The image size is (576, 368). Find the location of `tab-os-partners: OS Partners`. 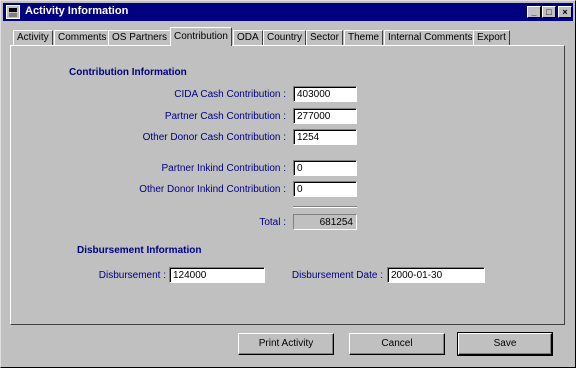

tab-os-partners: OS Partners is located at coordinates (140, 37).